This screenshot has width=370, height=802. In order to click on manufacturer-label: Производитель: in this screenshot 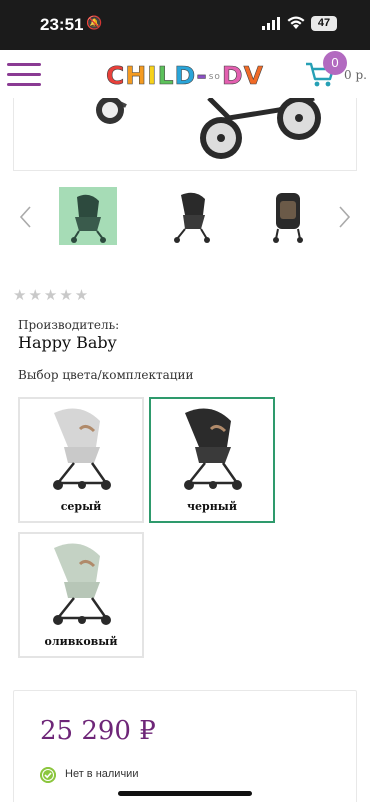, I will do `click(69, 325)`.